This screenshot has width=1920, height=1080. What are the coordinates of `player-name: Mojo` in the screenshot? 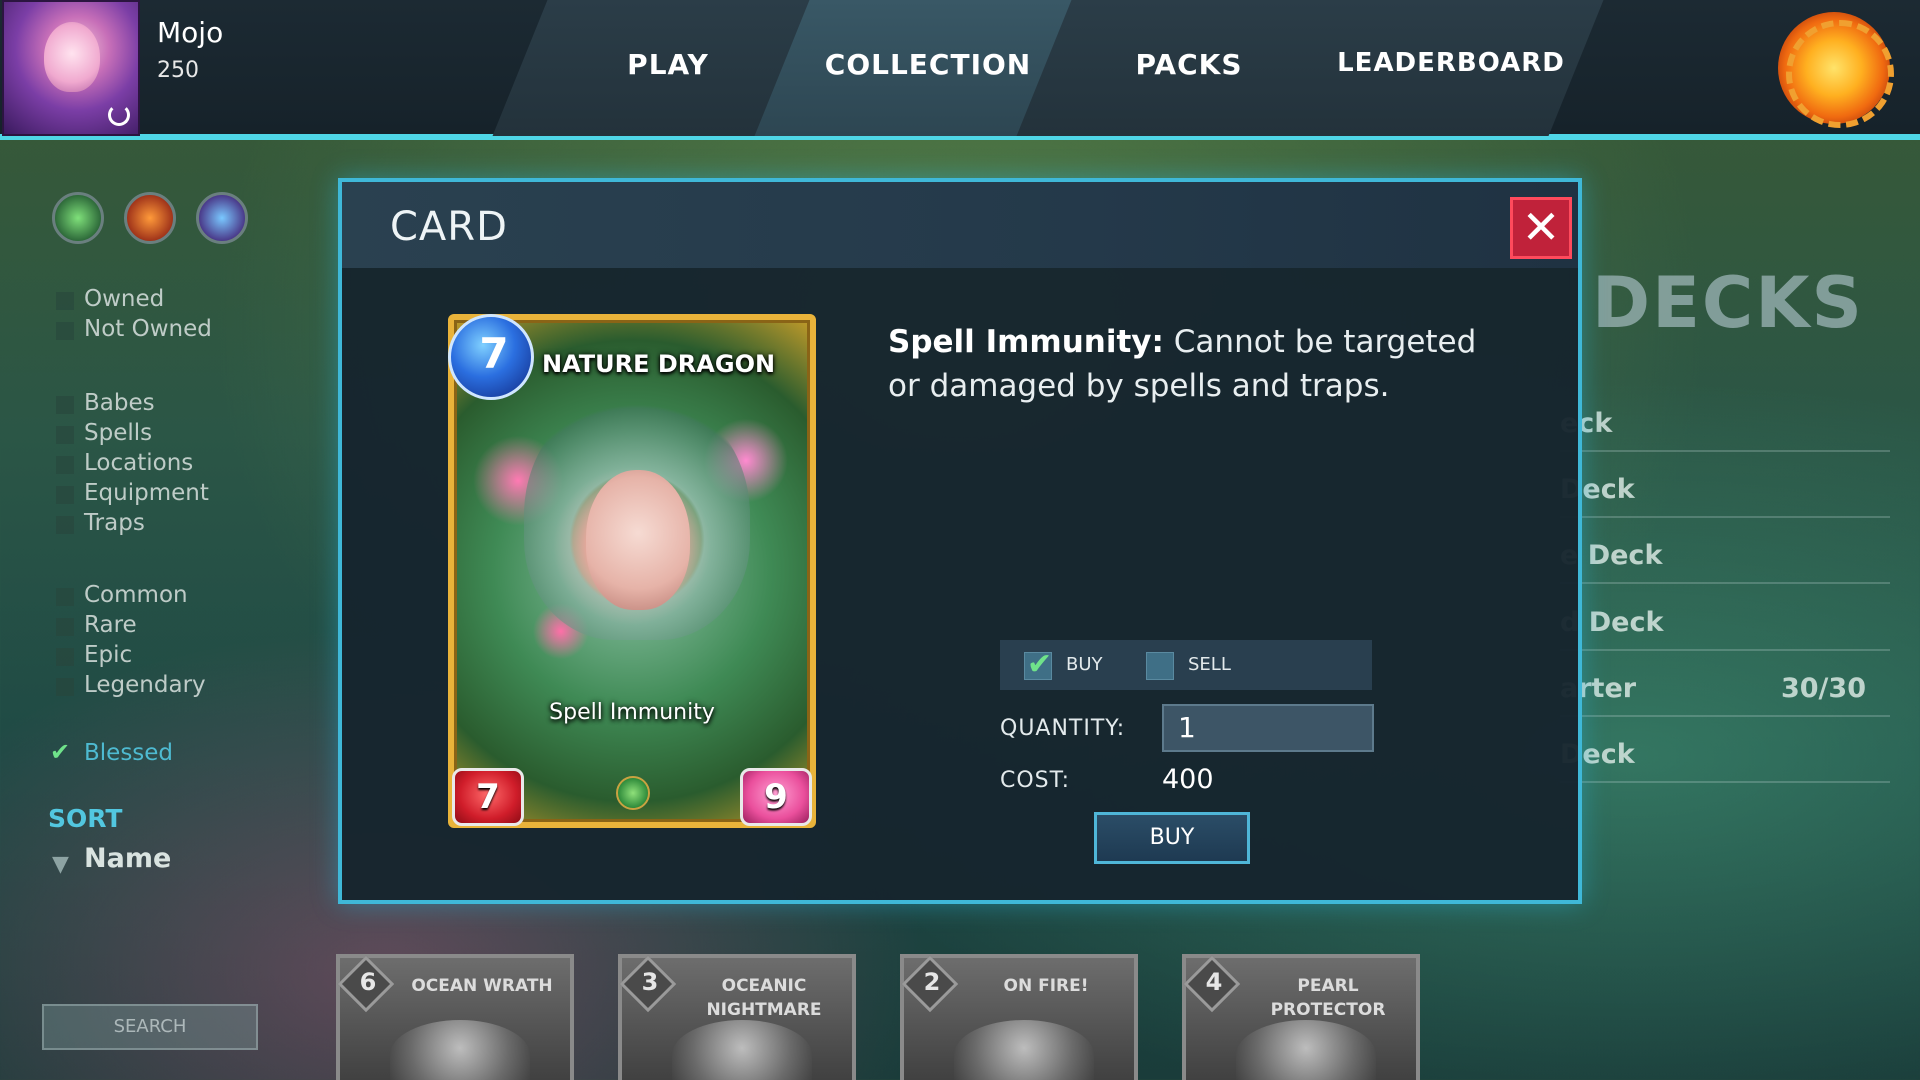 It's located at (190, 32).